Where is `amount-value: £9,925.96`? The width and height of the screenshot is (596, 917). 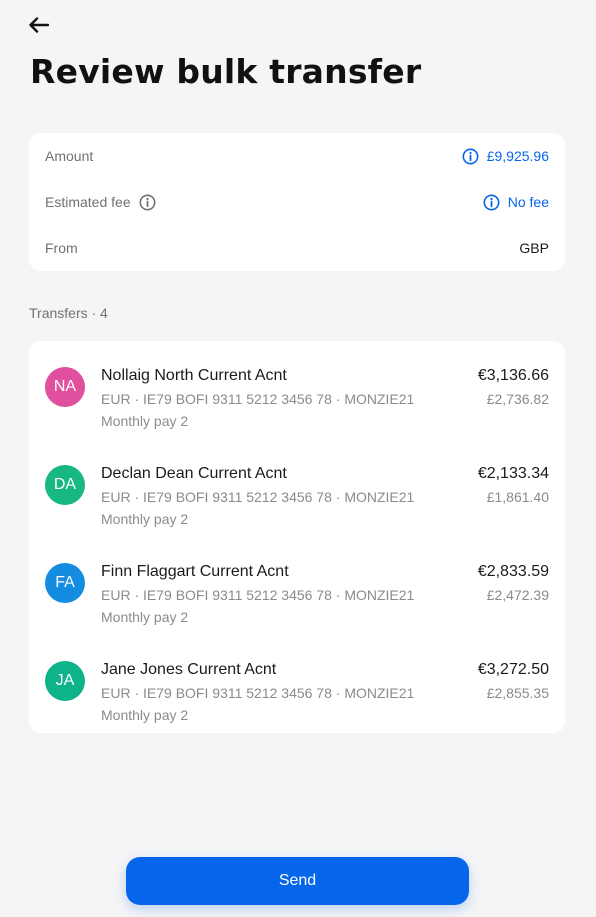 amount-value: £9,925.96 is located at coordinates (517, 156).